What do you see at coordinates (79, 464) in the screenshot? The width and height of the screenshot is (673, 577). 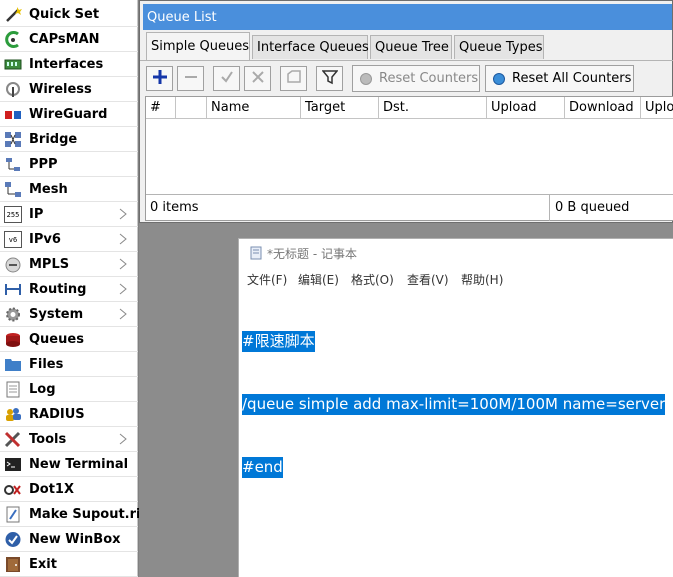 I see `sidebar-item-label: New Terminal` at bounding box center [79, 464].